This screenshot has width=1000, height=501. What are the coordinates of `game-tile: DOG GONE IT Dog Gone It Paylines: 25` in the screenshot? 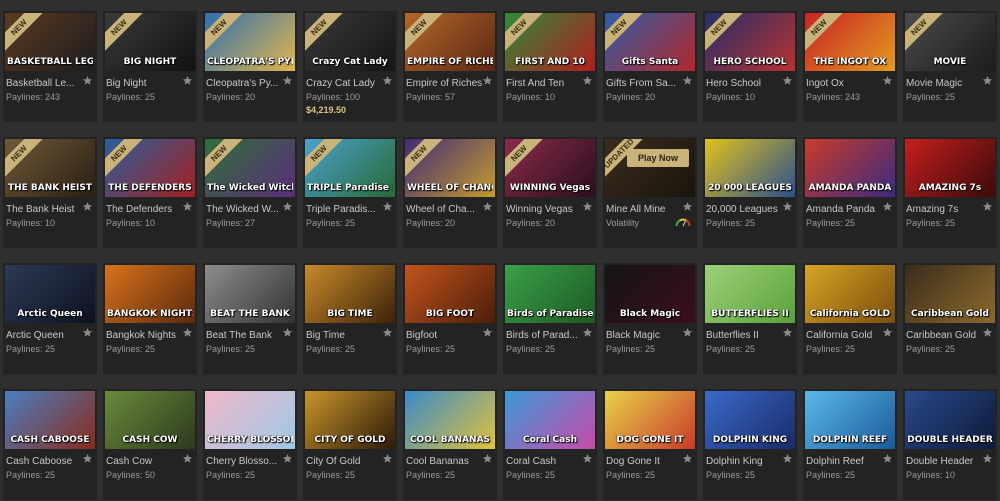 It's located at (650, 444).